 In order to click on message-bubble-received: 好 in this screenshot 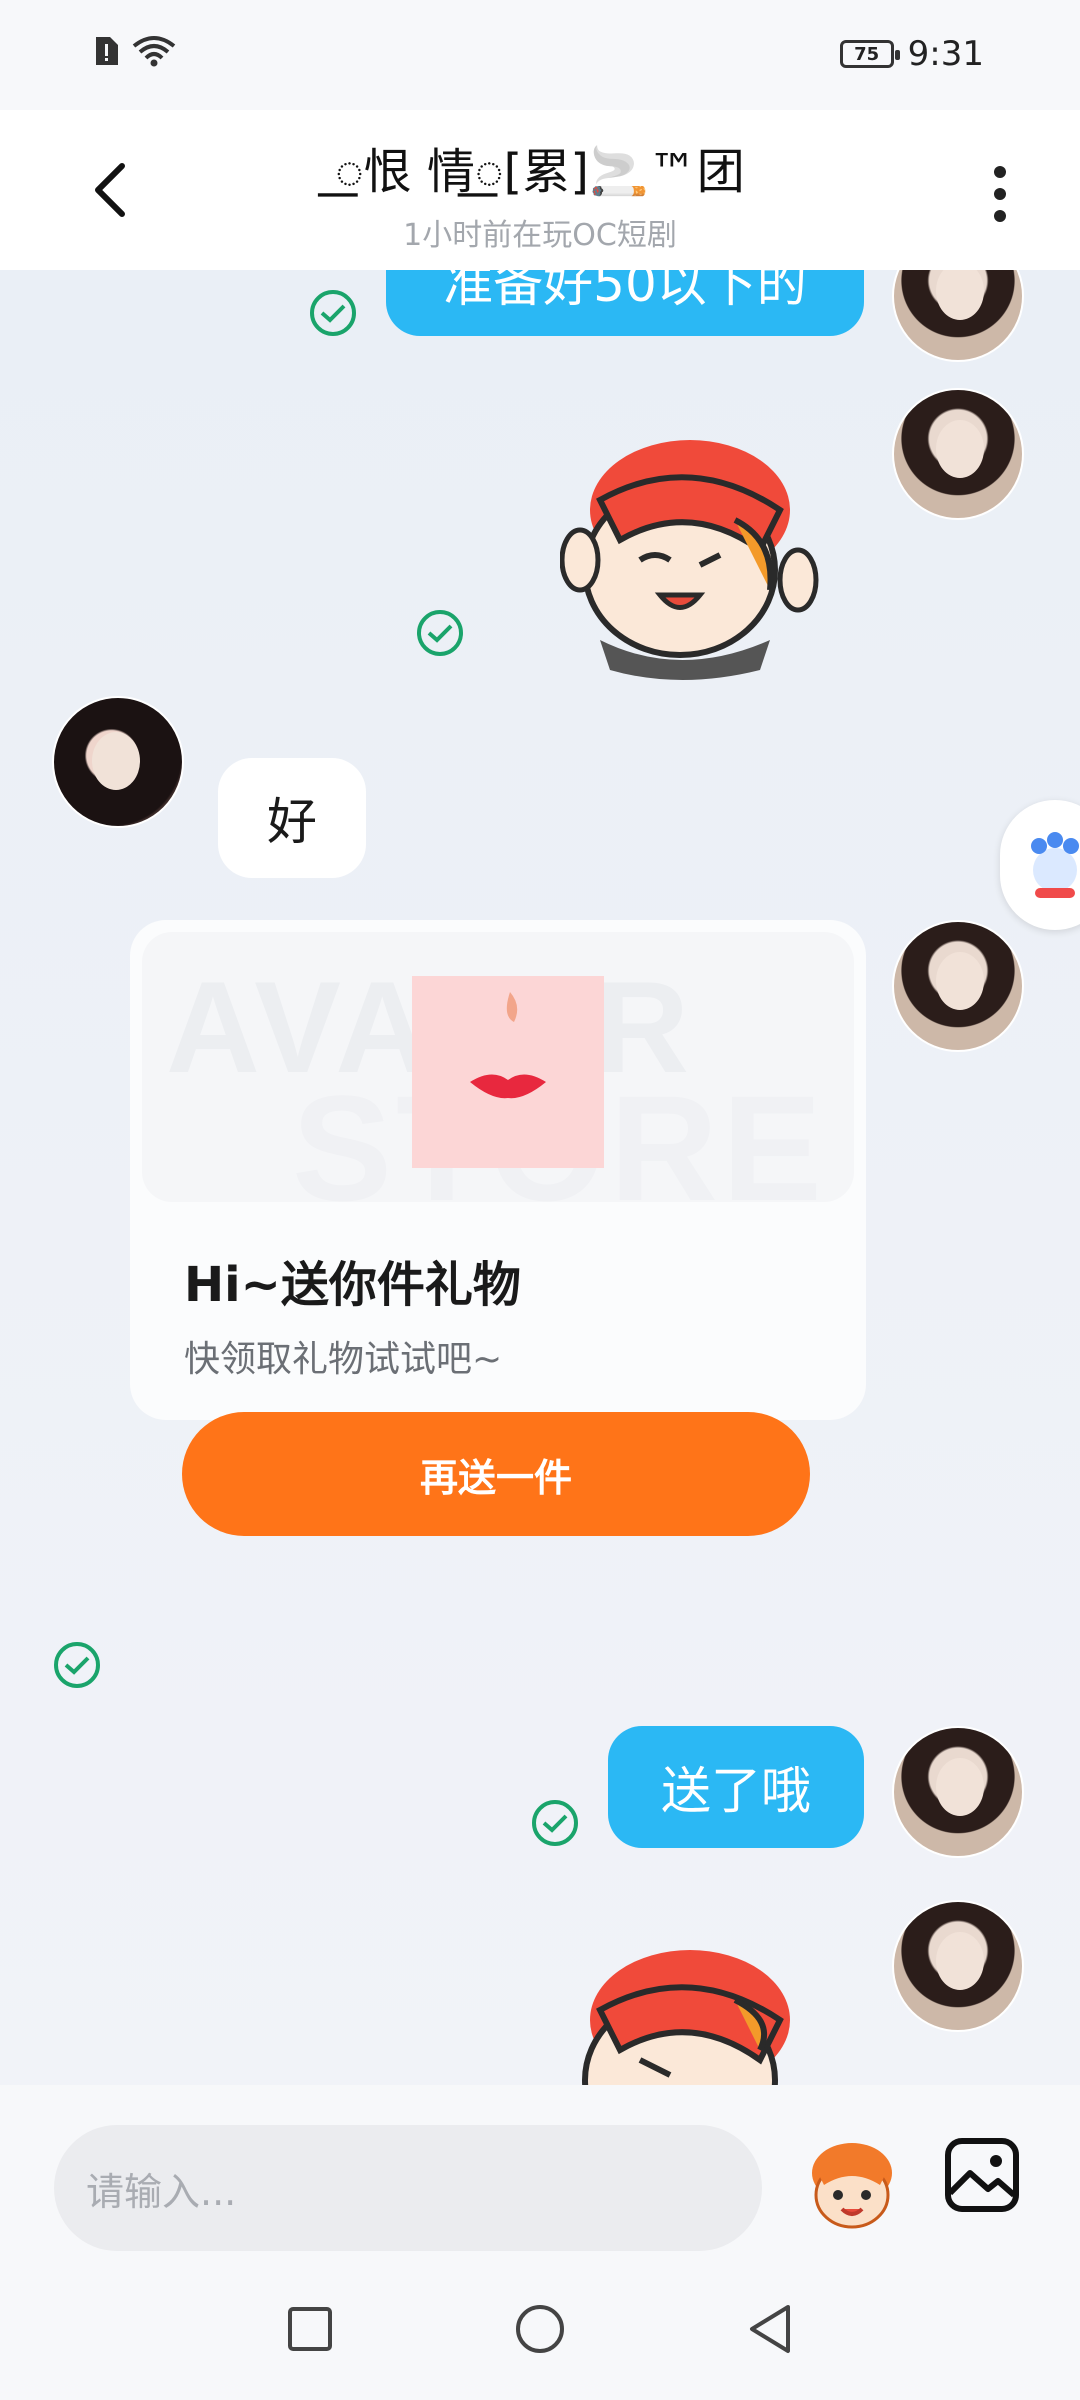, I will do `click(292, 818)`.